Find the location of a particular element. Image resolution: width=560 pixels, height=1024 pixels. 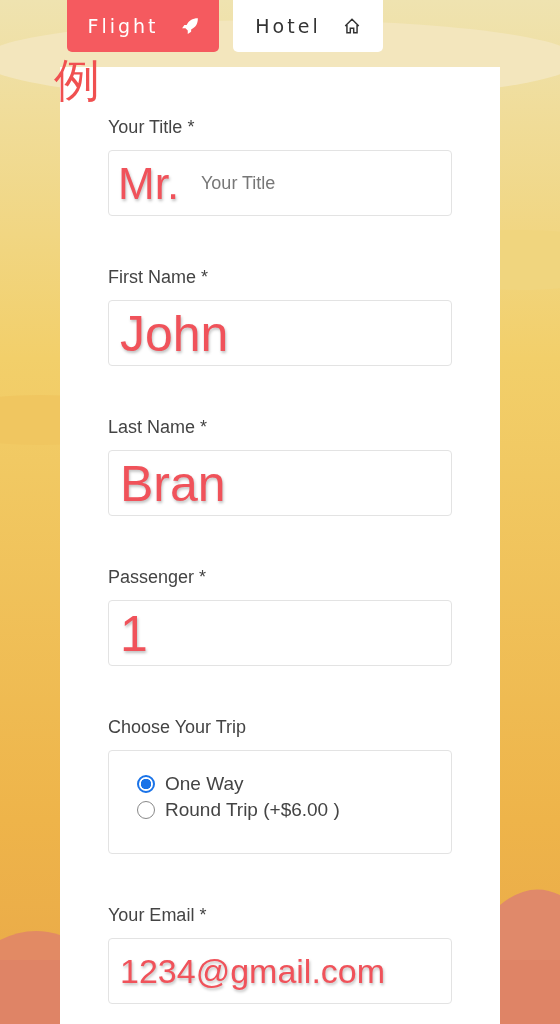

annotation-text: 1234@gmail.com is located at coordinates (253, 971).